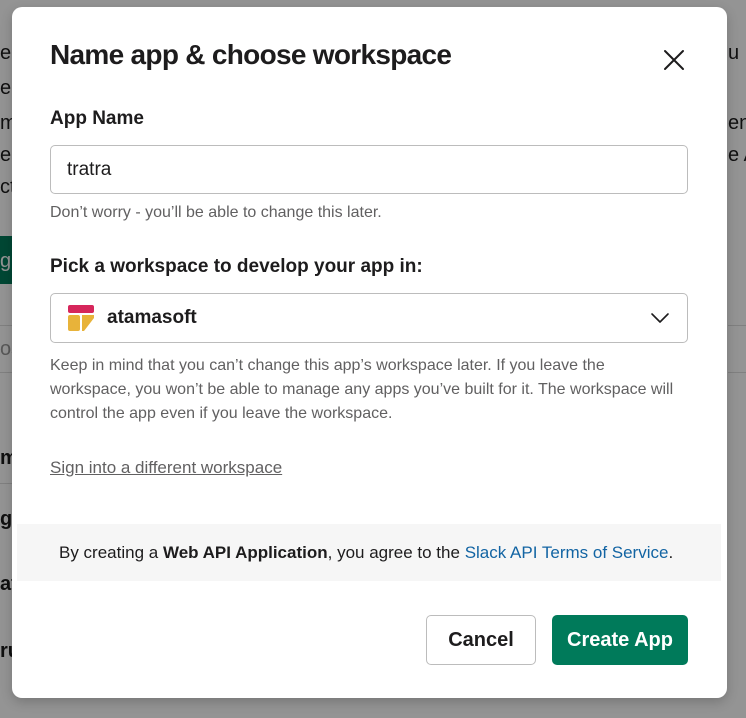 Image resolution: width=746 pixels, height=718 pixels. What do you see at coordinates (393, 552) in the screenshot?
I see `terms-middle: , you agree to the` at bounding box center [393, 552].